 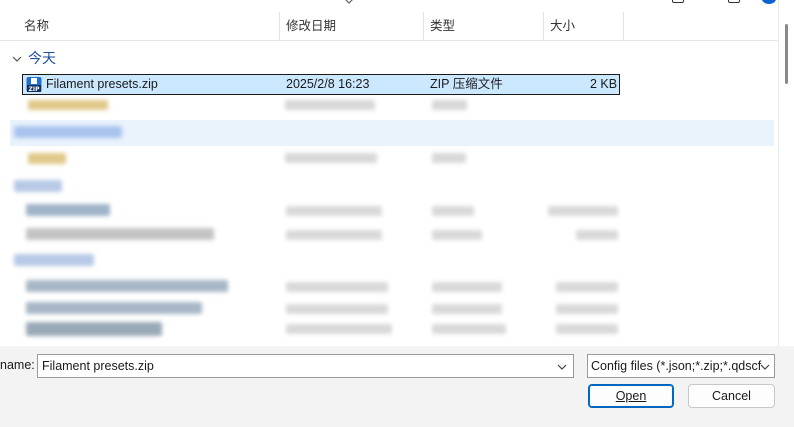 I want to click on file-type: ZIP 压缩文件, so click(x=466, y=84).